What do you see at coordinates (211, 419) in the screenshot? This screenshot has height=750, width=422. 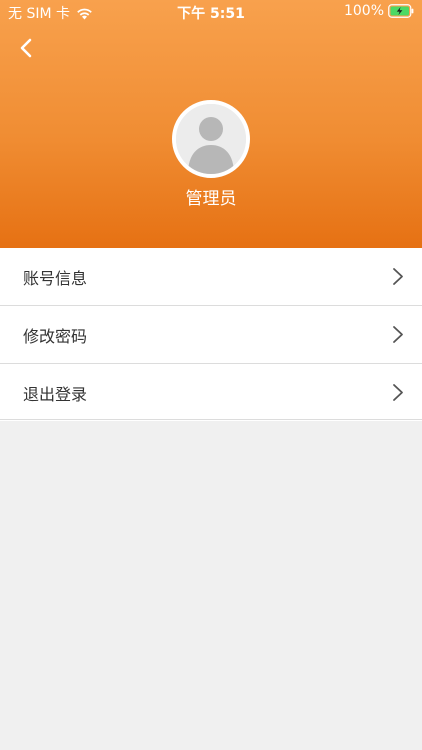 I see `menu-divider` at bounding box center [211, 419].